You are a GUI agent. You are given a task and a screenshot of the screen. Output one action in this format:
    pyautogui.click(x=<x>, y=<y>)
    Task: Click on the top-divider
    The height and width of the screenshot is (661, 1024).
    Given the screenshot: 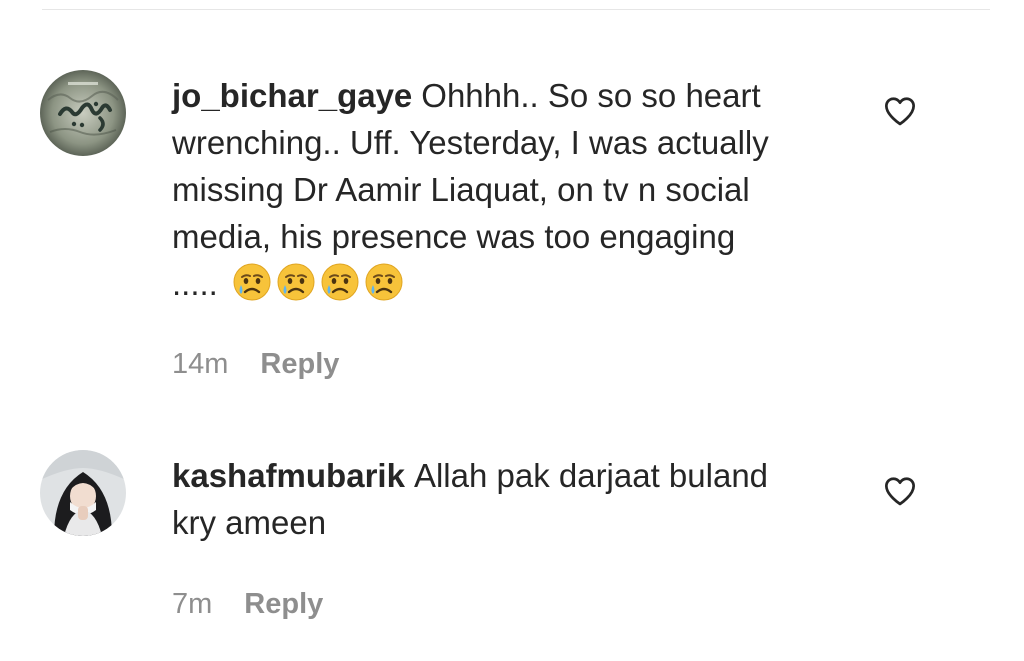 What is the action you would take?
    pyautogui.click(x=516, y=9)
    